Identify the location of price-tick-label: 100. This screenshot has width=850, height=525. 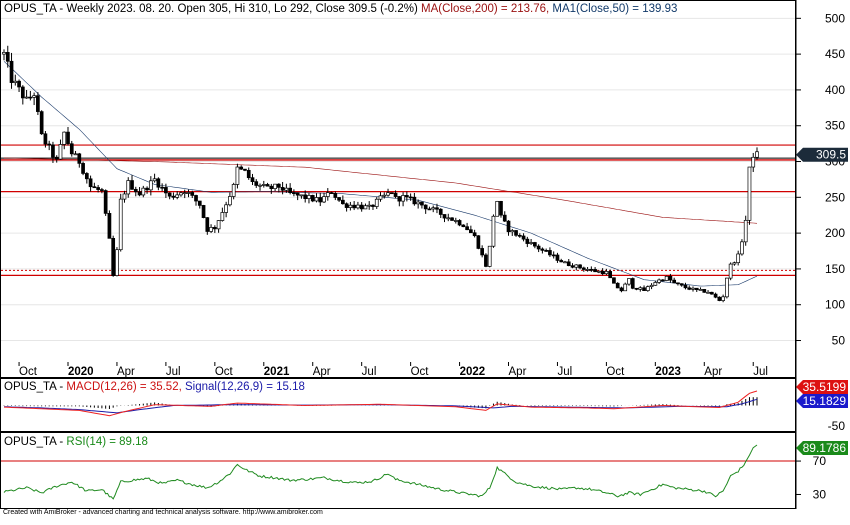
(835, 305).